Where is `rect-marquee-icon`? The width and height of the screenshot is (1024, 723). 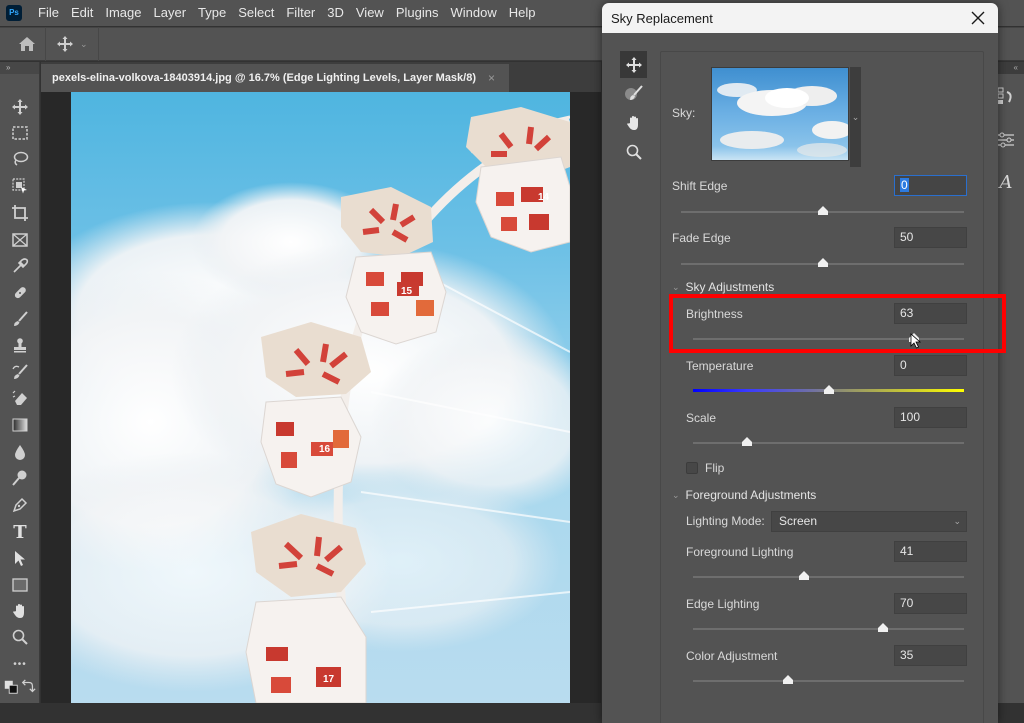 rect-marquee-icon is located at coordinates (20, 133).